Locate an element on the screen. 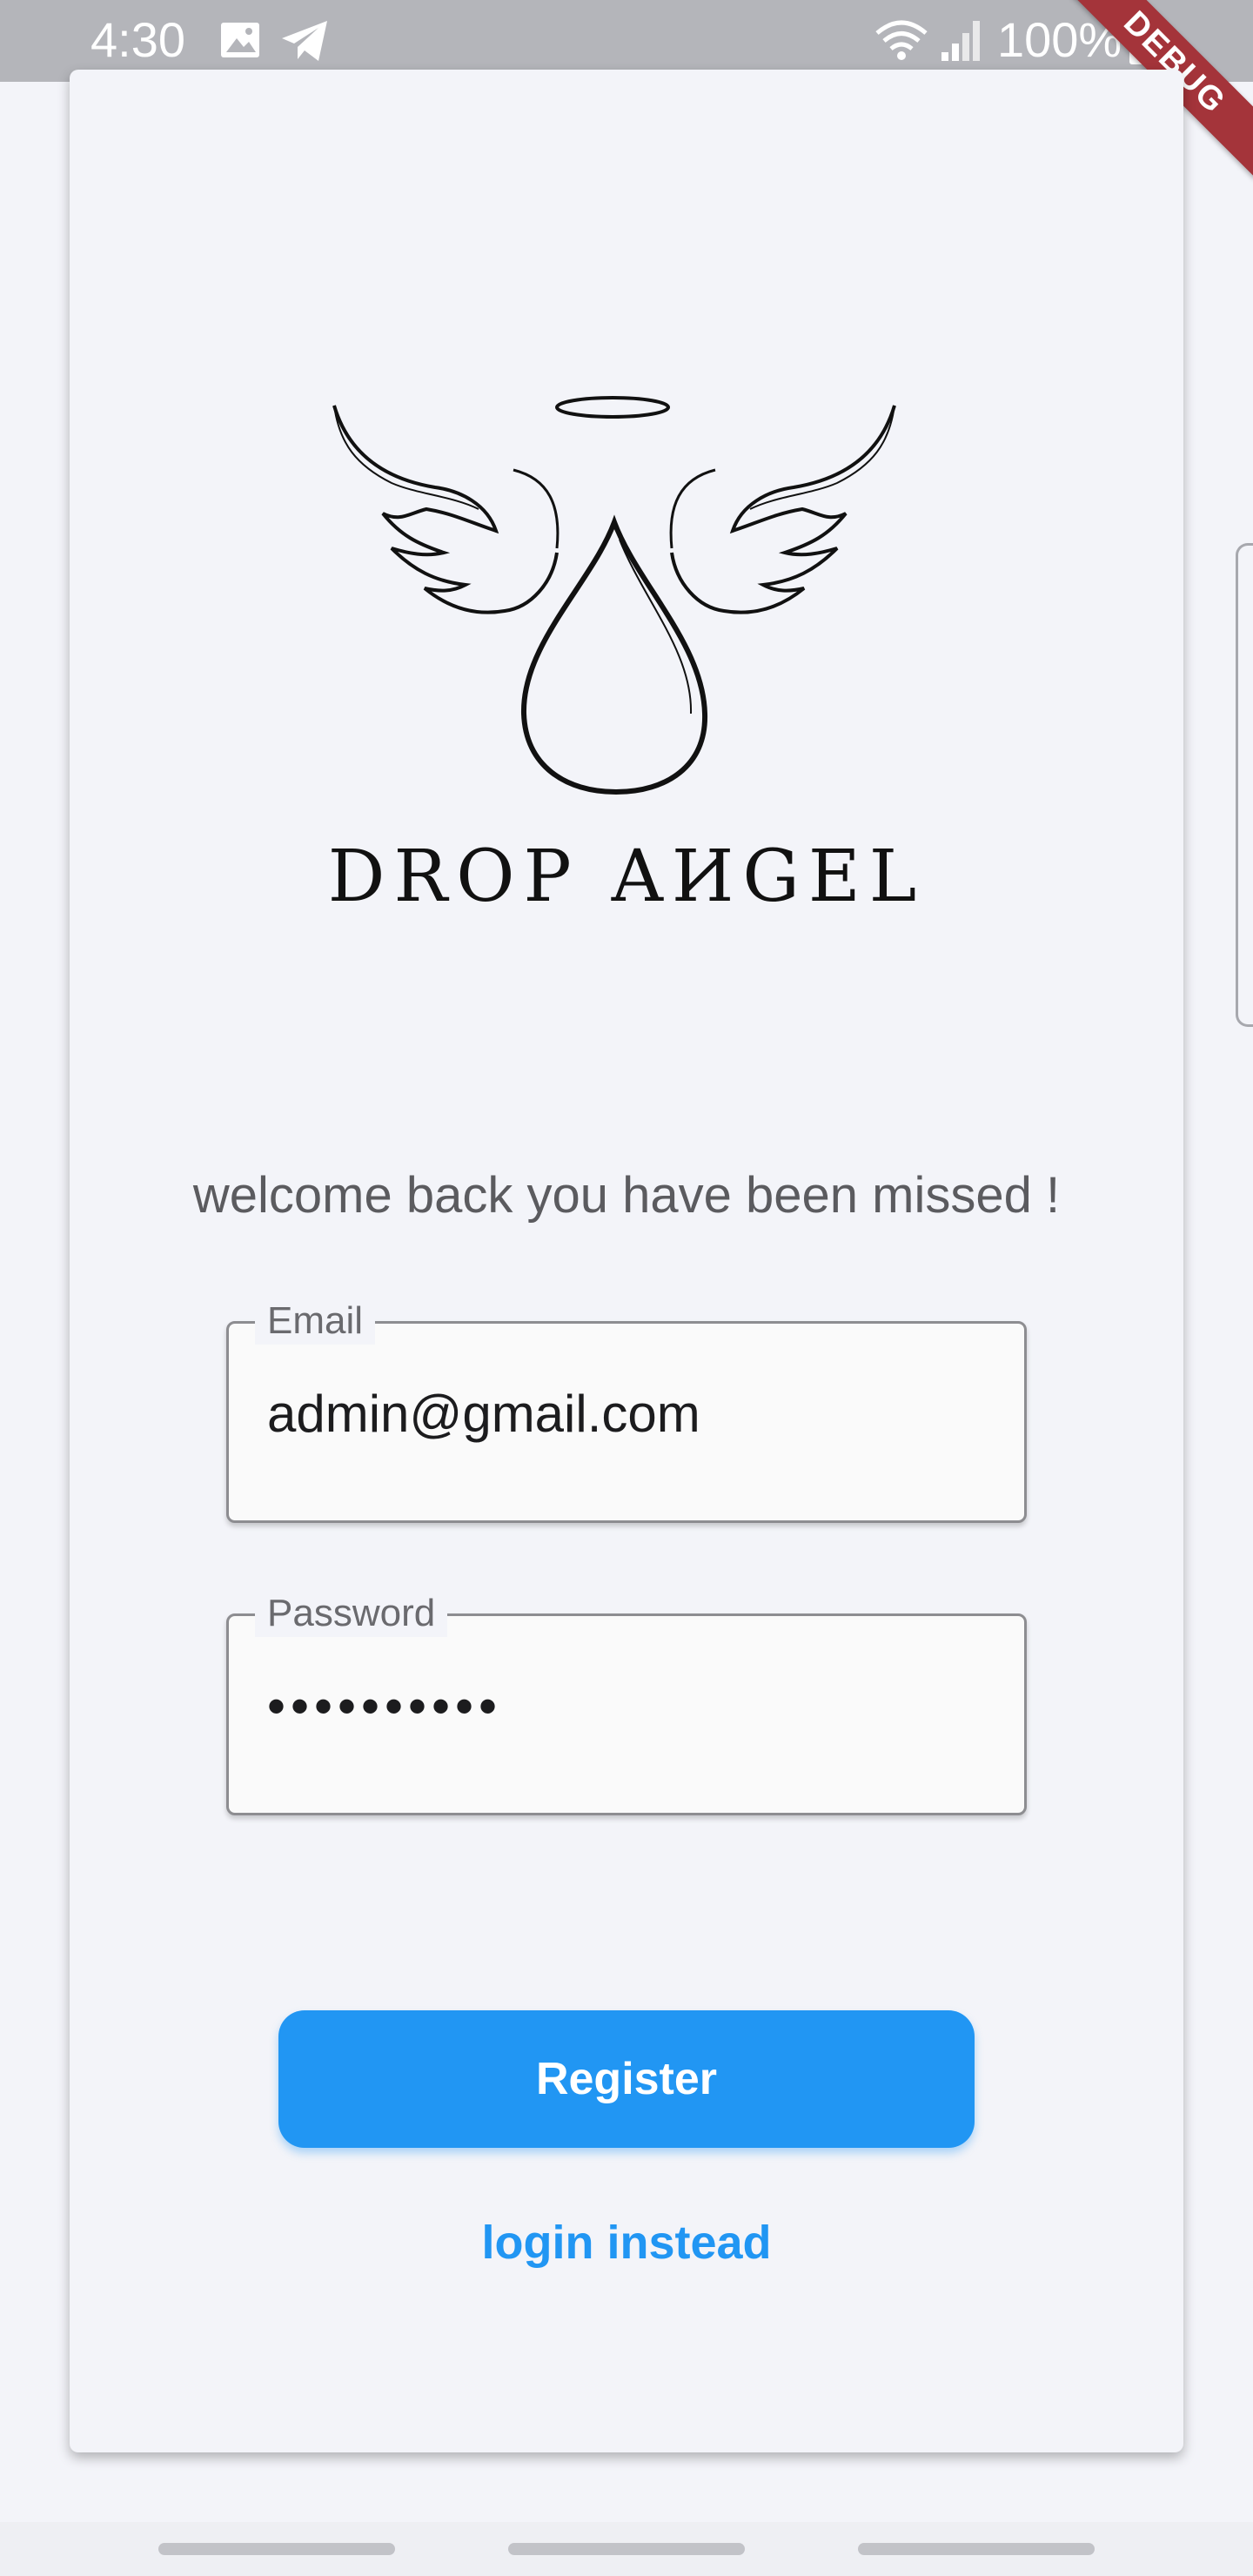  system-nav-bar is located at coordinates (626, 2549).